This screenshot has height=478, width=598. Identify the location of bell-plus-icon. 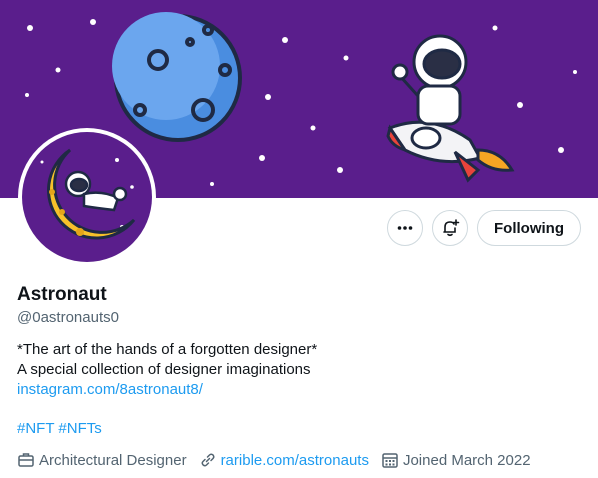
(451, 228).